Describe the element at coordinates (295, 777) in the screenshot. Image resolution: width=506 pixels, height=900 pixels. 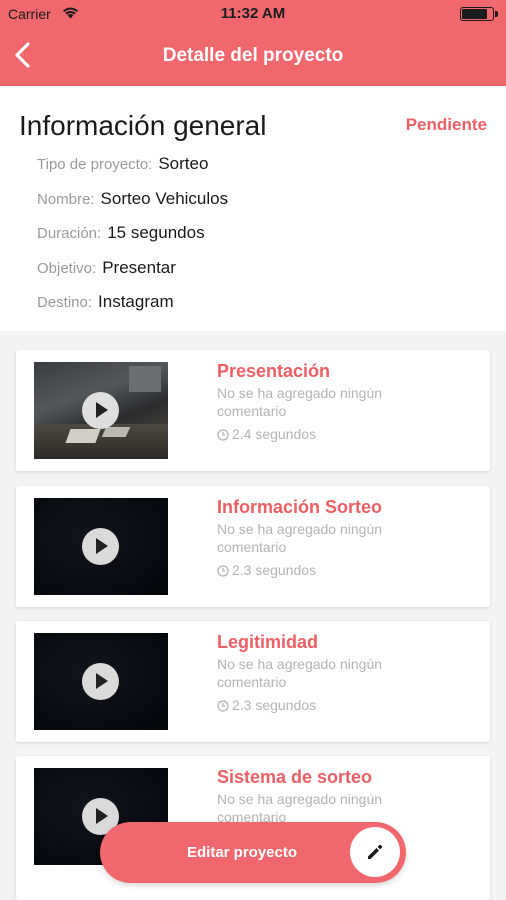
I see `clip-title: Sistema de sorteo` at that location.